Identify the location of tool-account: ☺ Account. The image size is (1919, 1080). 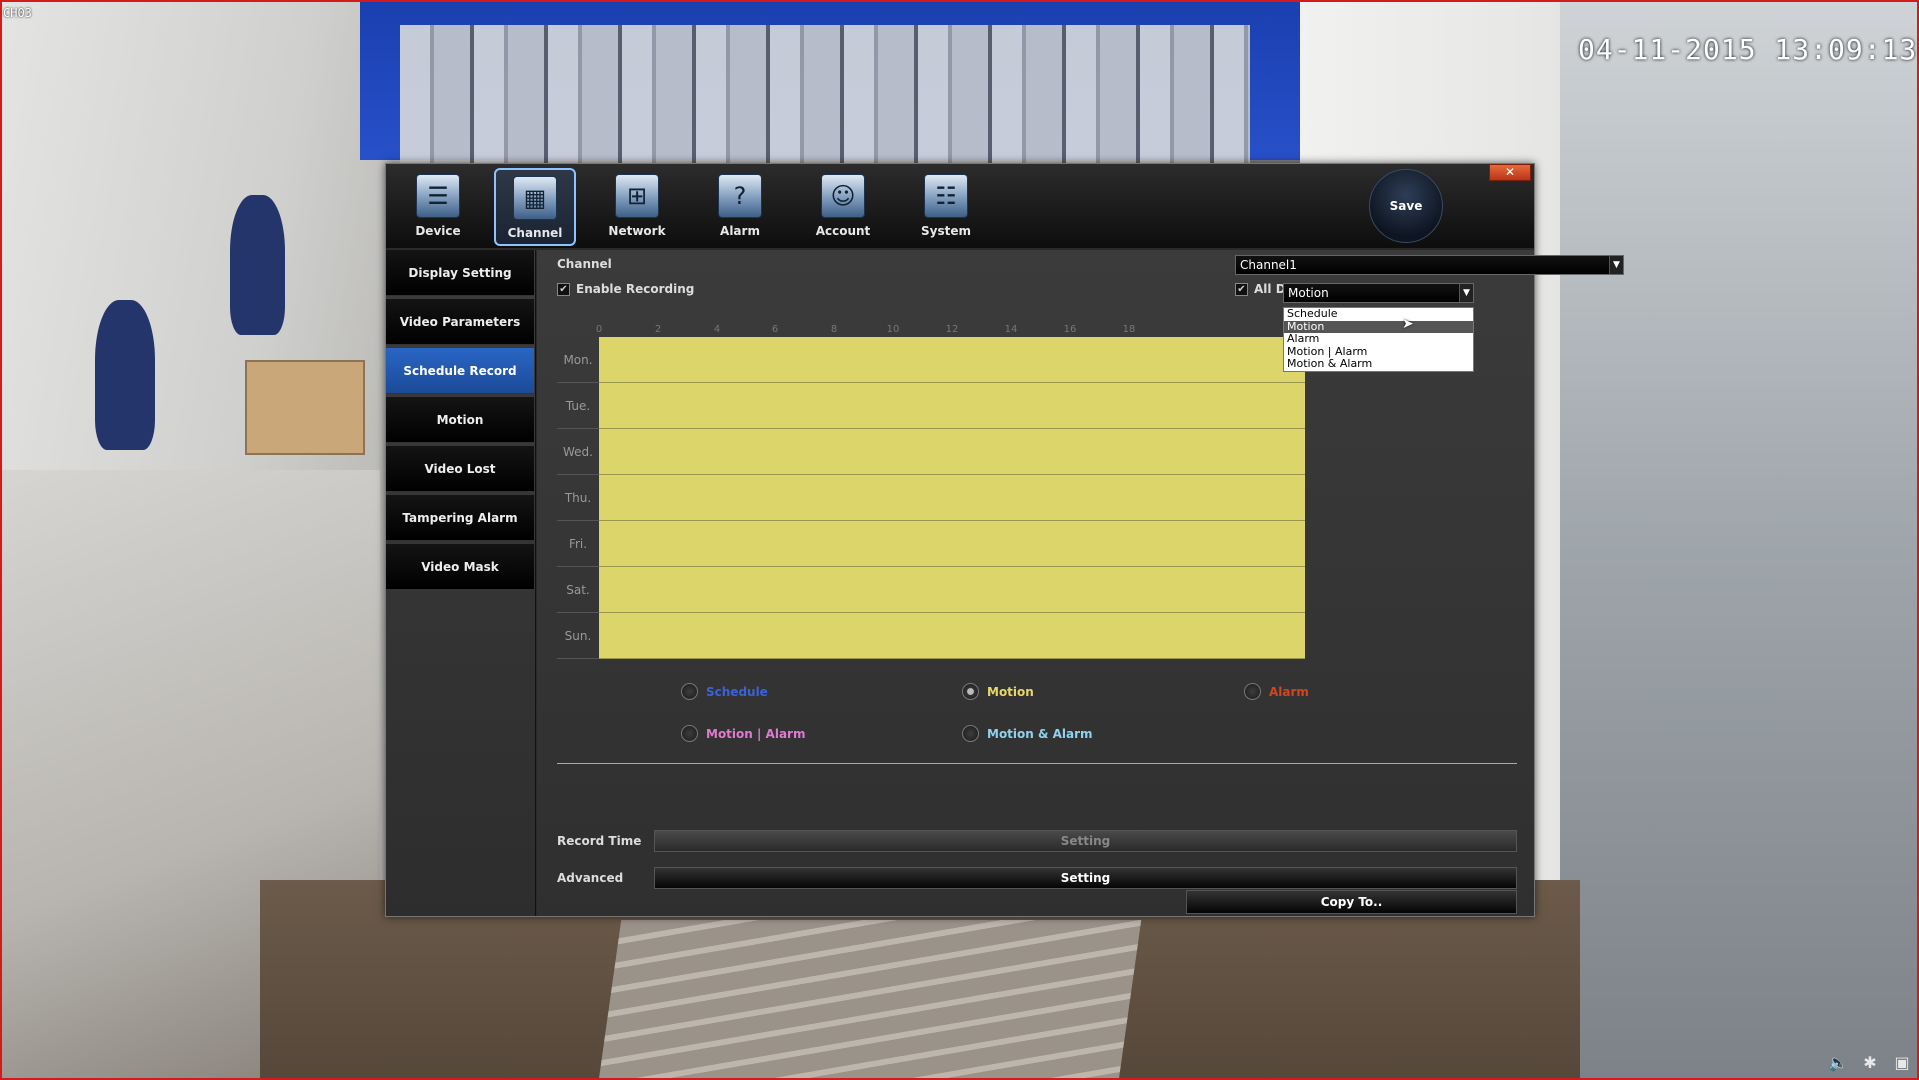
(843, 207).